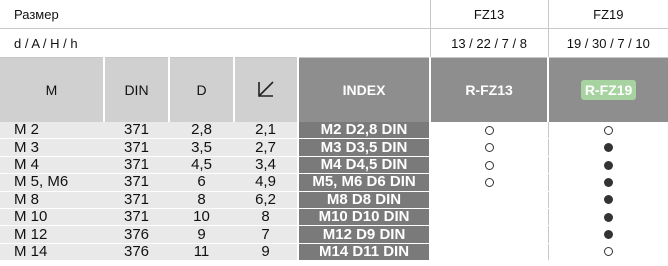 The height and width of the screenshot is (266, 668). I want to click on cell-thickness: 4,9, so click(266, 182).